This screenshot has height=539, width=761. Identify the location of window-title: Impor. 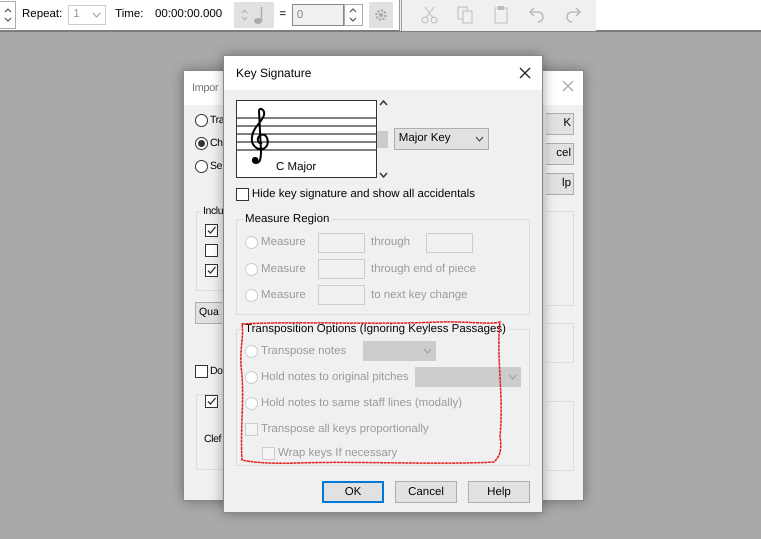
(205, 88).